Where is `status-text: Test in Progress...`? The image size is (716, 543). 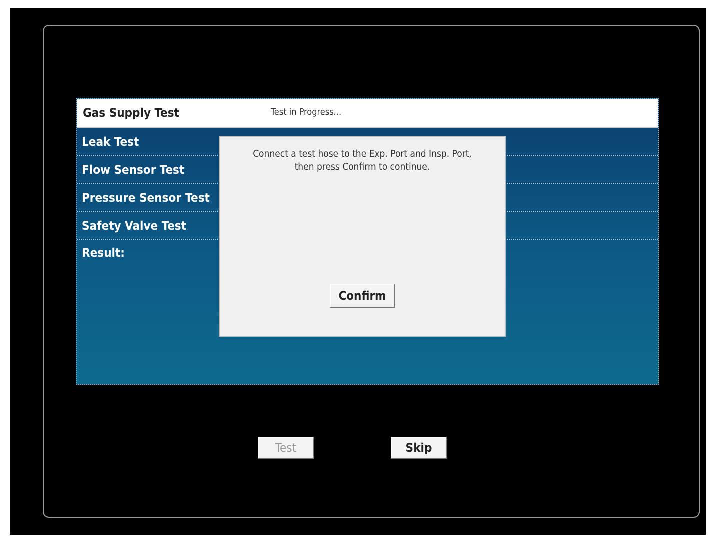 status-text: Test in Progress... is located at coordinates (306, 113).